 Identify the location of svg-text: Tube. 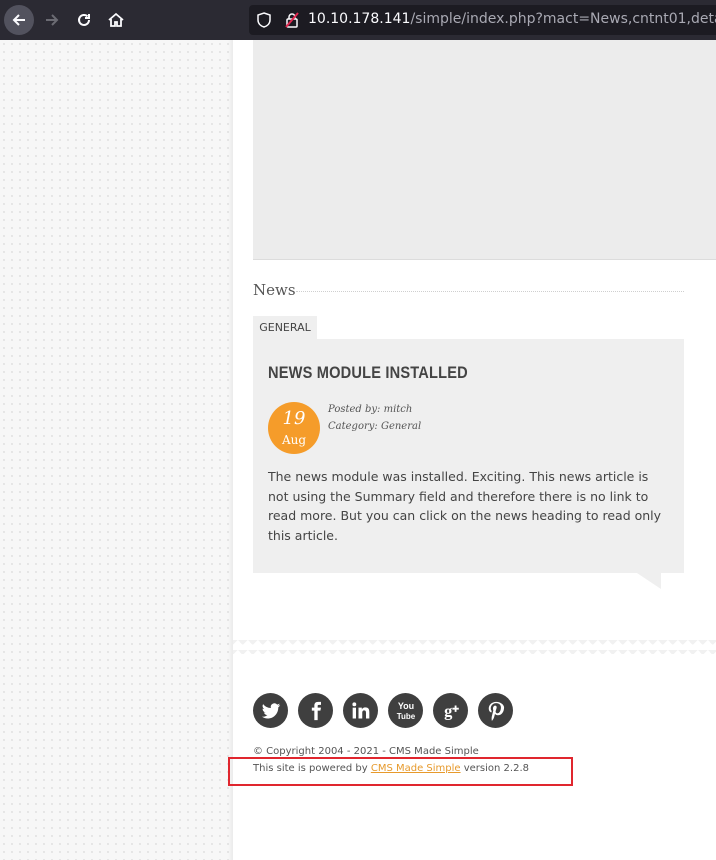
(405, 716).